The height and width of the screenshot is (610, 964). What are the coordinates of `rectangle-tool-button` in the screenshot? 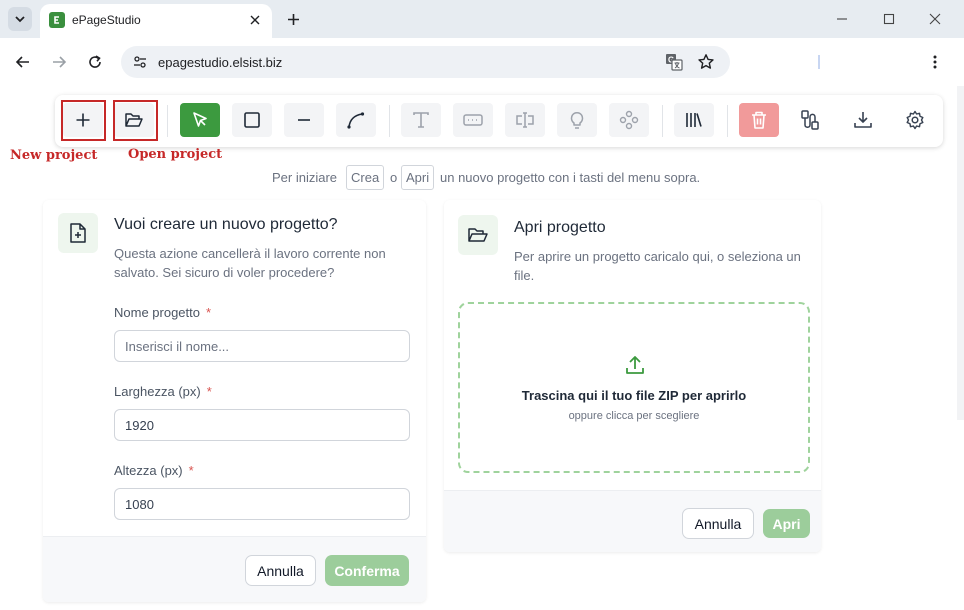 It's located at (252, 120).